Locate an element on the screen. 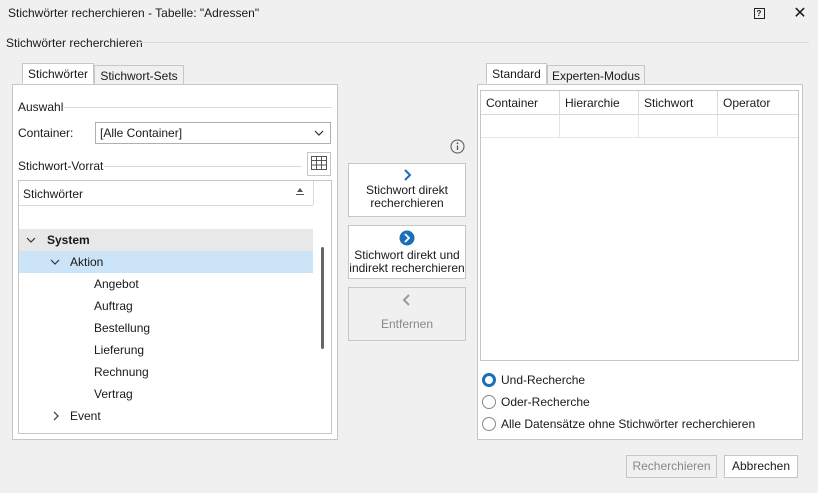  tree-scrollbar is located at coordinates (322, 298).